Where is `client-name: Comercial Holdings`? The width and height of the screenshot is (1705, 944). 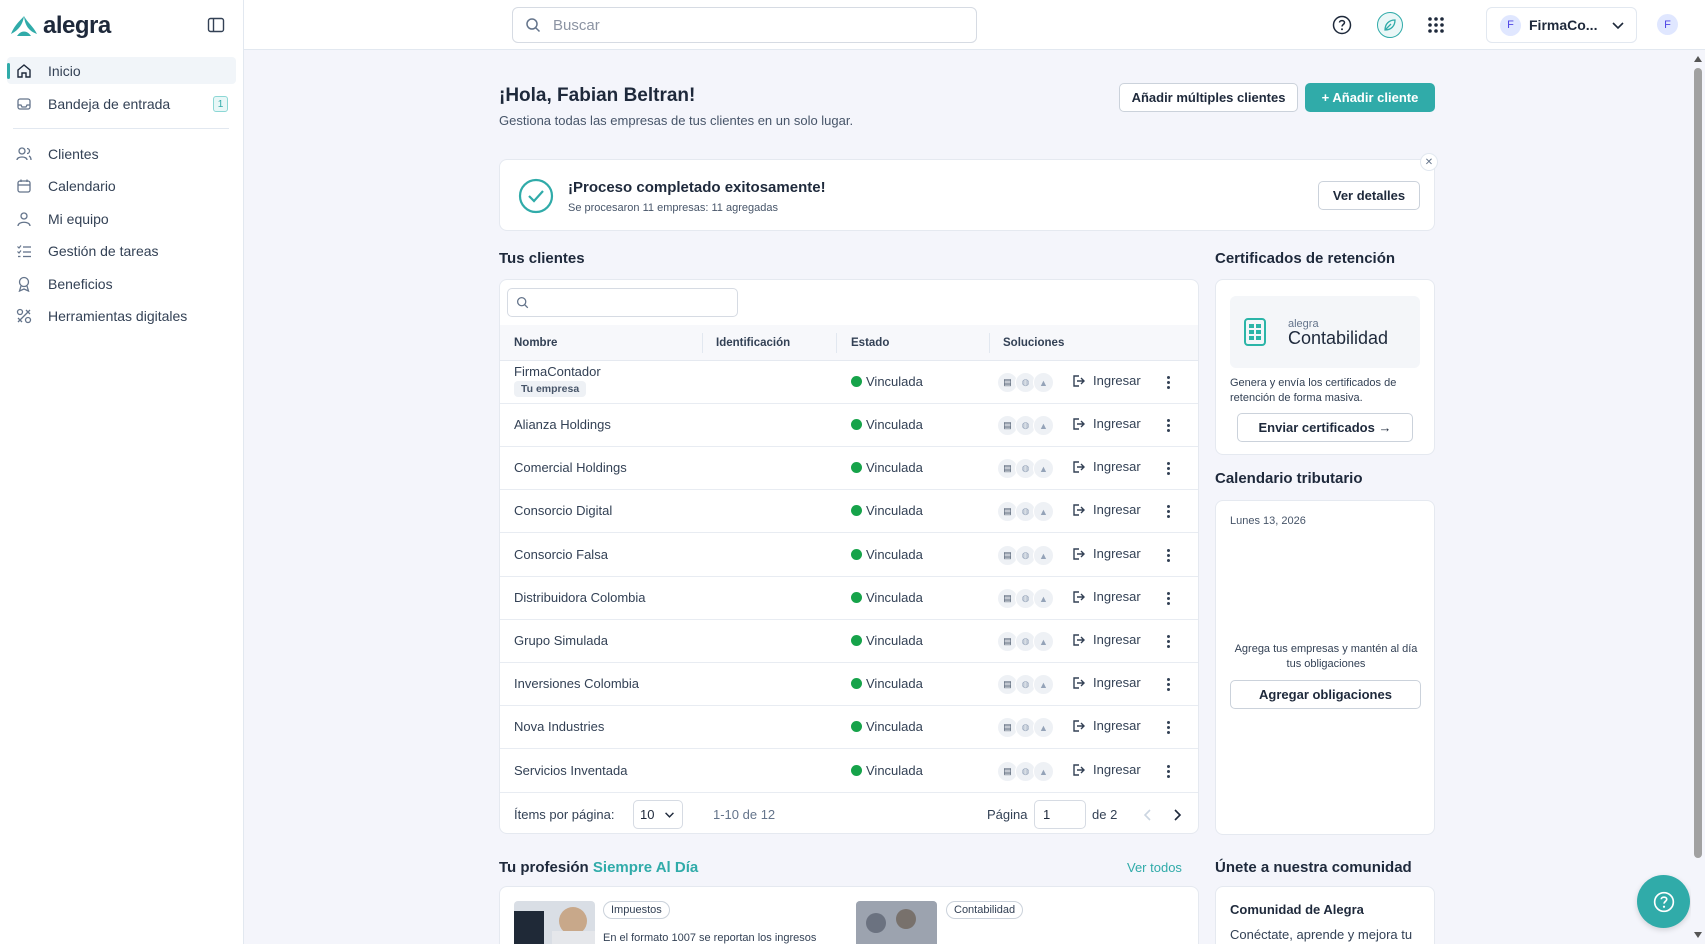
client-name: Comercial Holdings is located at coordinates (570, 467).